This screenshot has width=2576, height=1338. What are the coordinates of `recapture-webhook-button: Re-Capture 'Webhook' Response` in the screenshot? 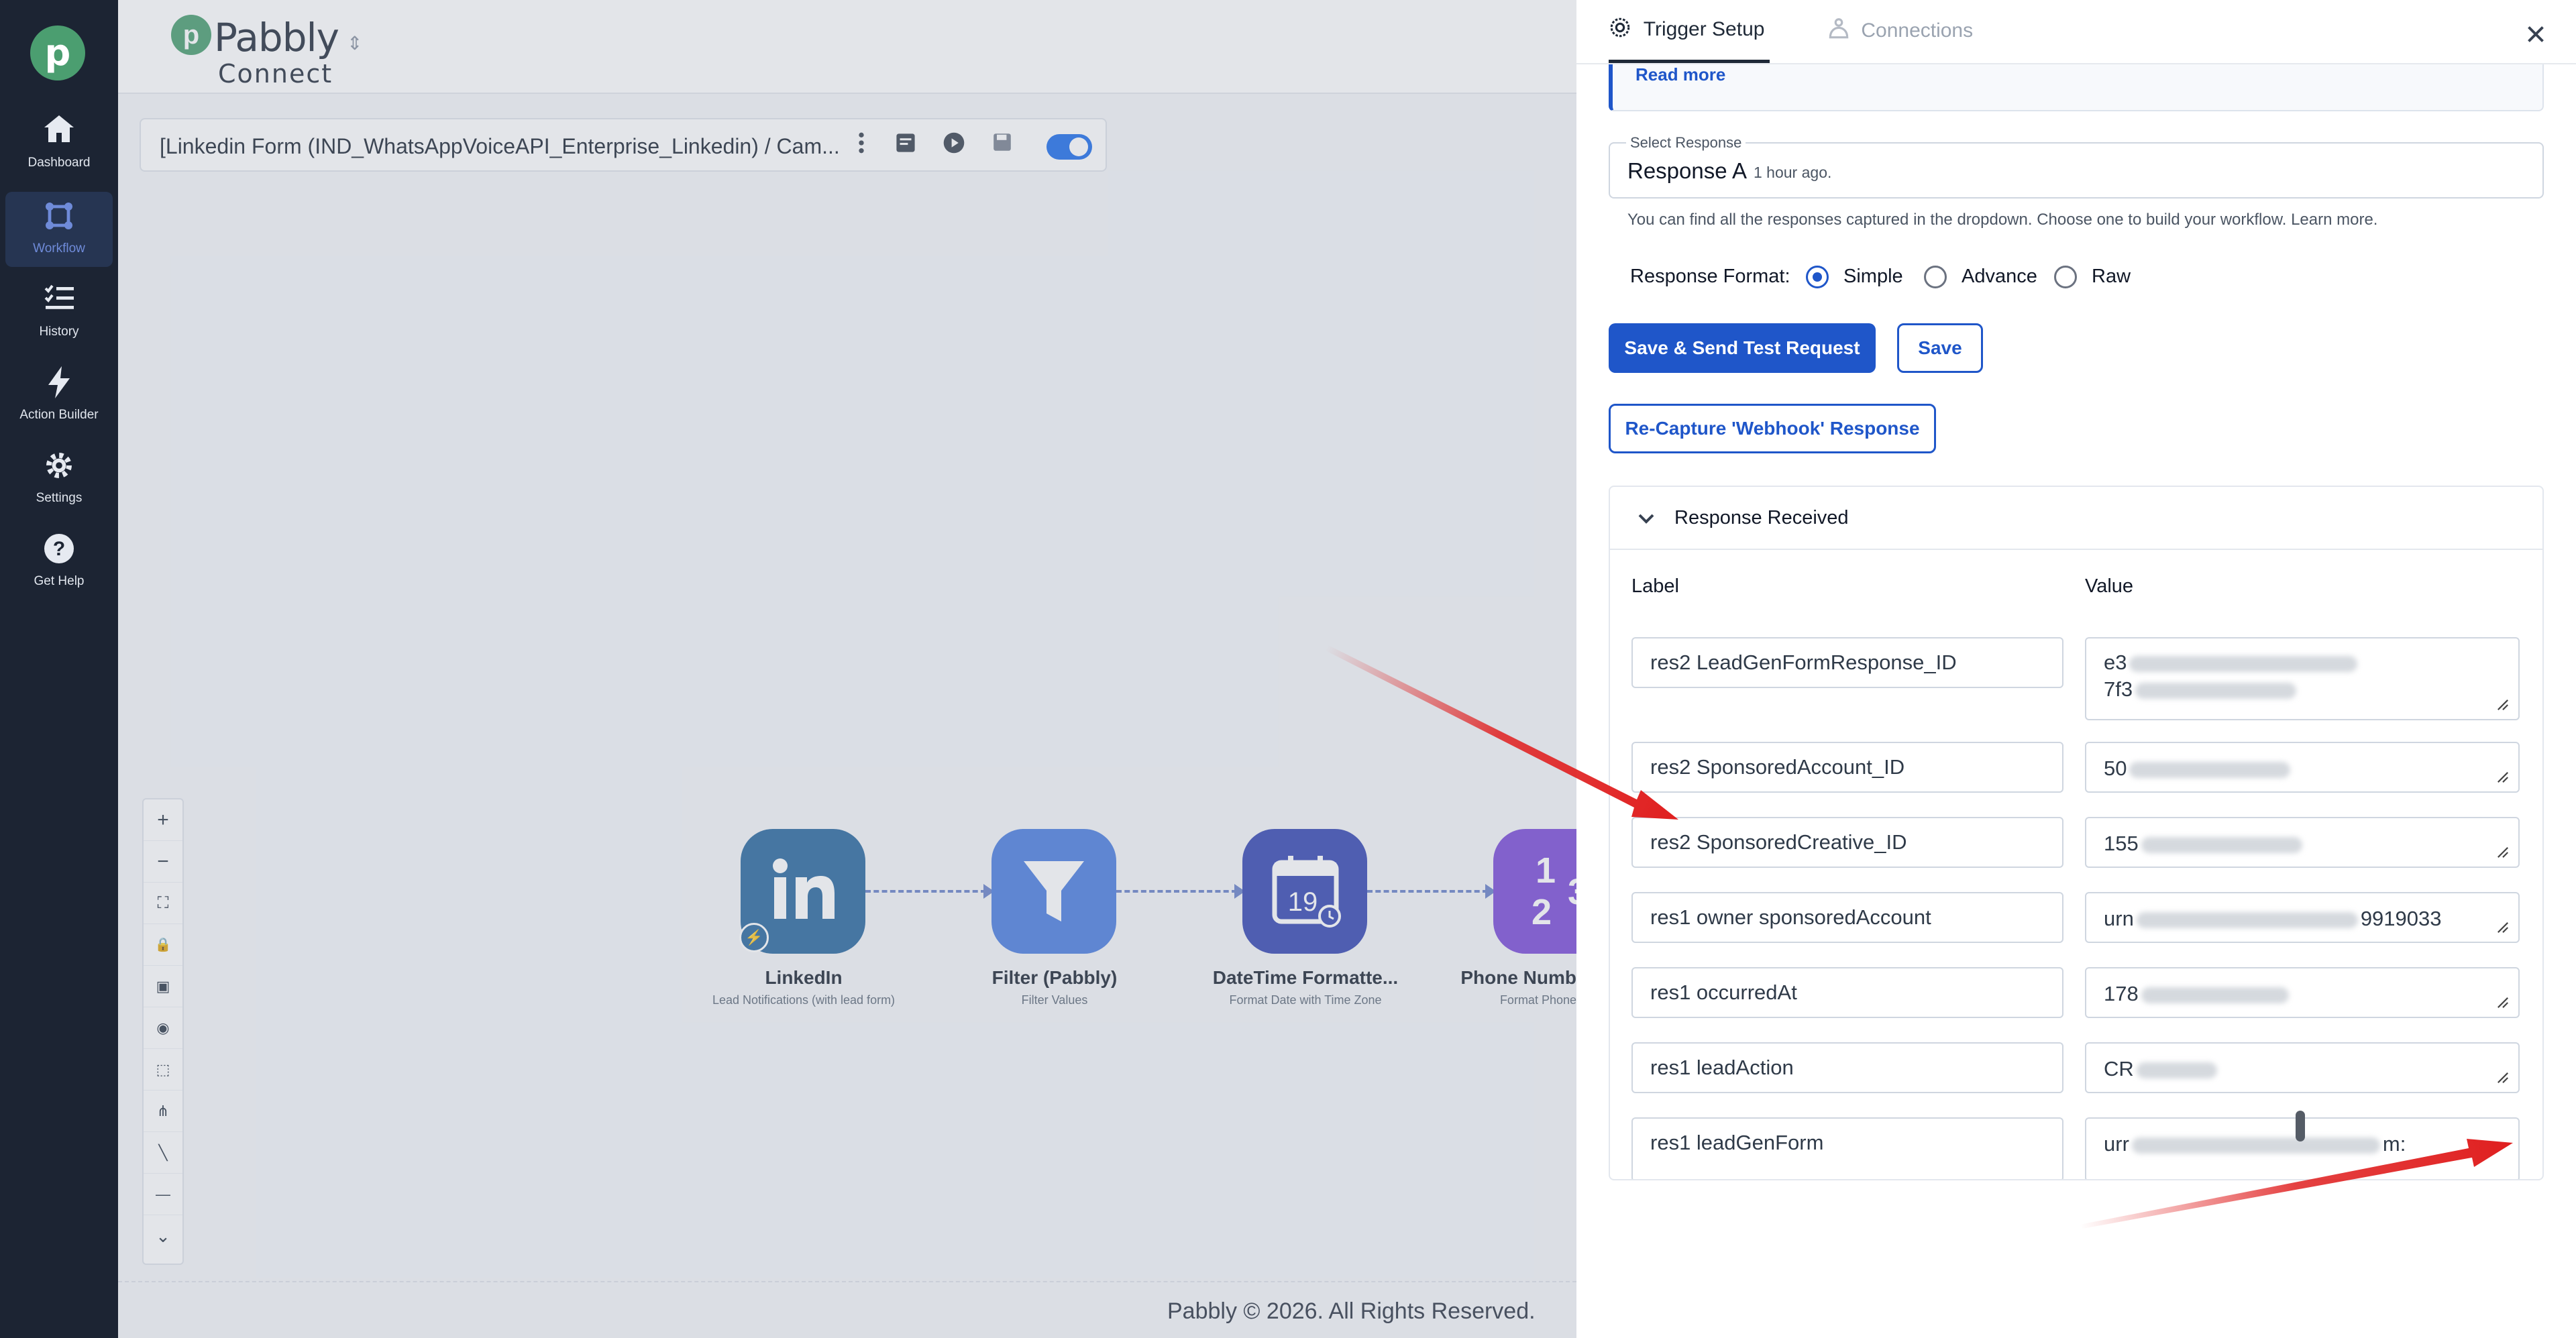 It's located at (1772, 428).